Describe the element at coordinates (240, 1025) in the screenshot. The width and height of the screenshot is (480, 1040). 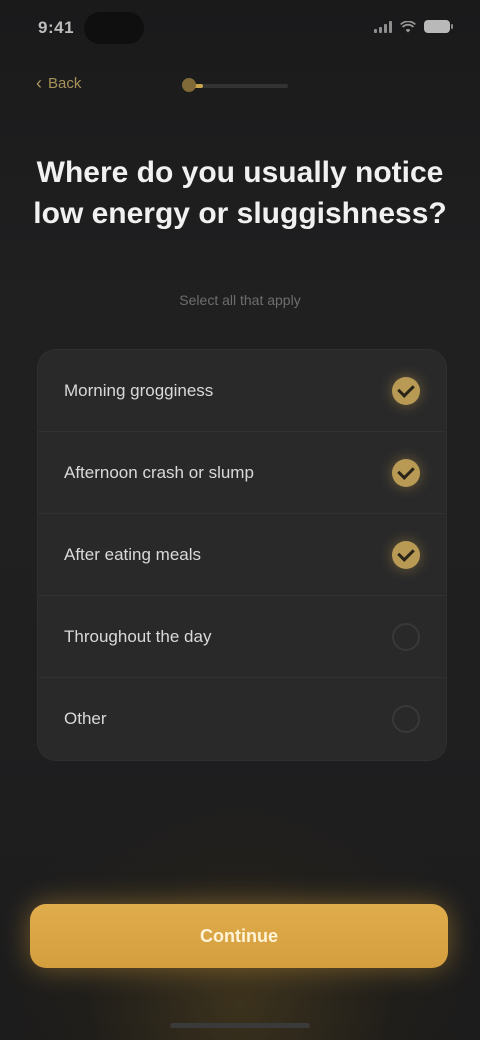
I see `home-indicator` at that location.